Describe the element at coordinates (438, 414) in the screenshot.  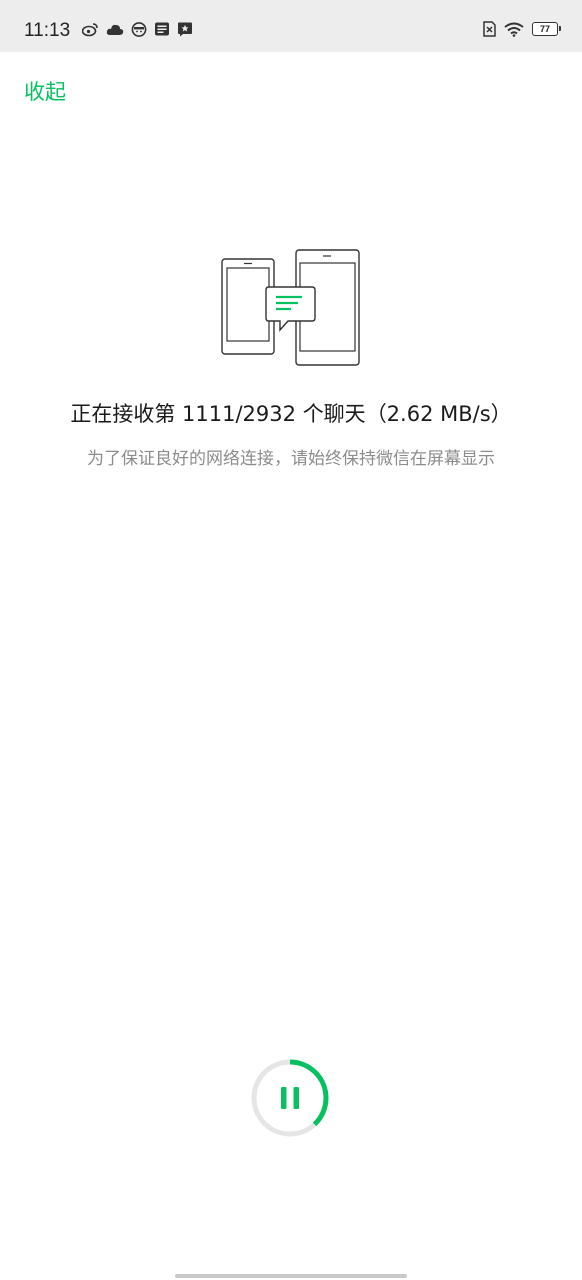
I see `transfer-speed: （2.62 MB/s）` at that location.